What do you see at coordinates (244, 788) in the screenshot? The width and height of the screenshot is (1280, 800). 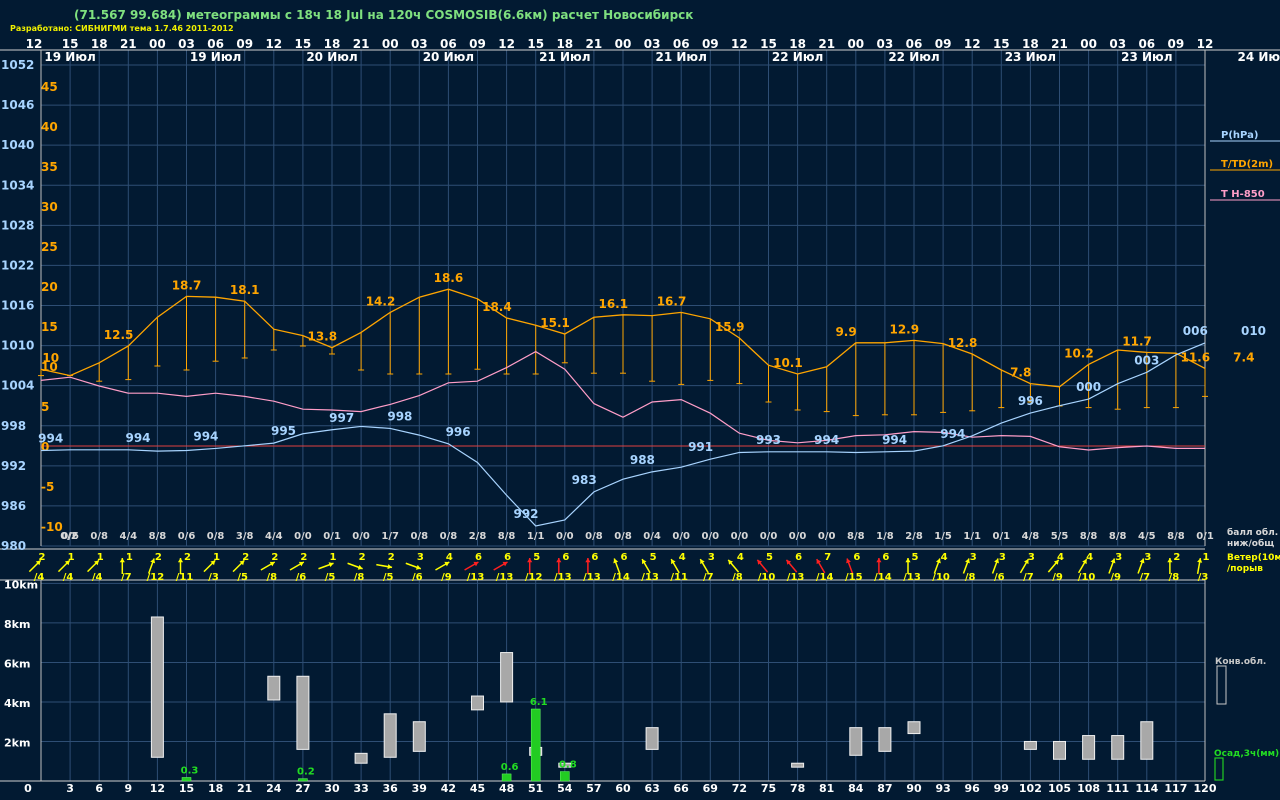 I see `hour-tick-label: 21` at bounding box center [244, 788].